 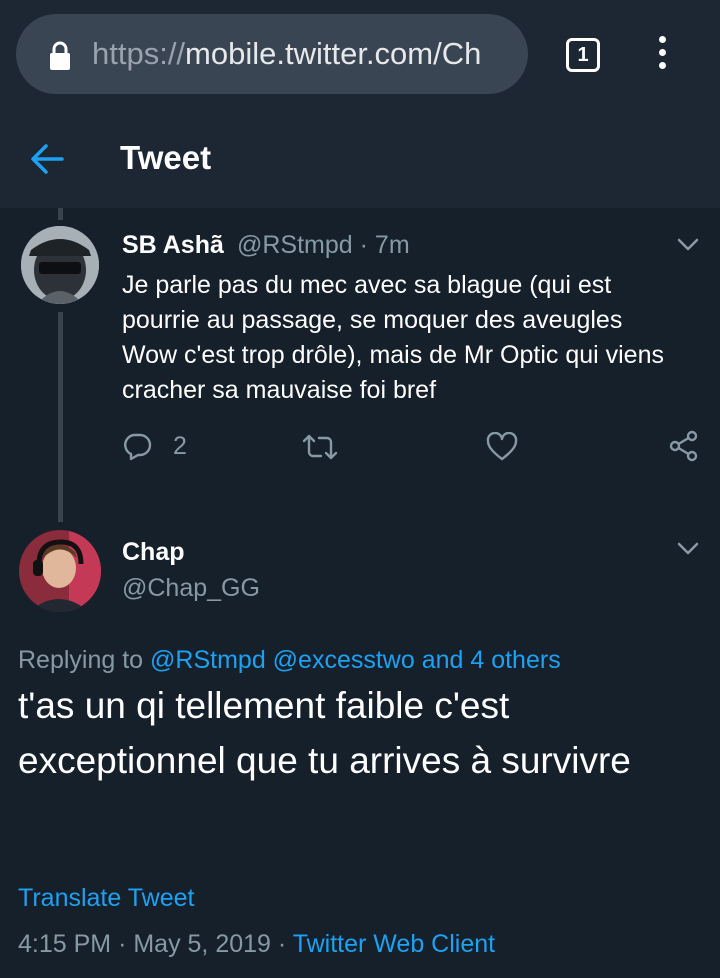 What do you see at coordinates (333, 53) in the screenshot?
I see `url-host: mobile.twitter.com/Ch` at bounding box center [333, 53].